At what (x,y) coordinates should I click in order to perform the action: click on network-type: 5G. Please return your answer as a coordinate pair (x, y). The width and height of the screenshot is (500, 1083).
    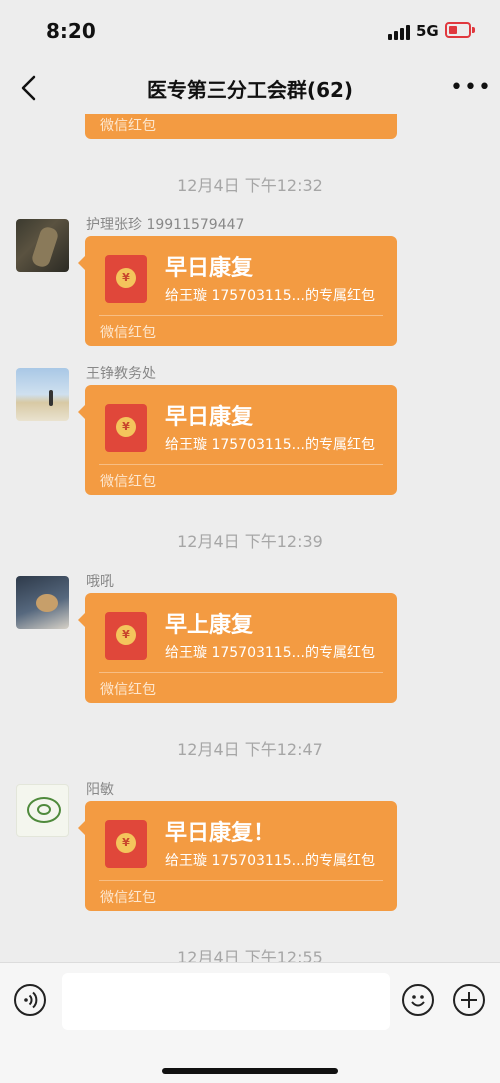
    Looking at the image, I should click on (427, 31).